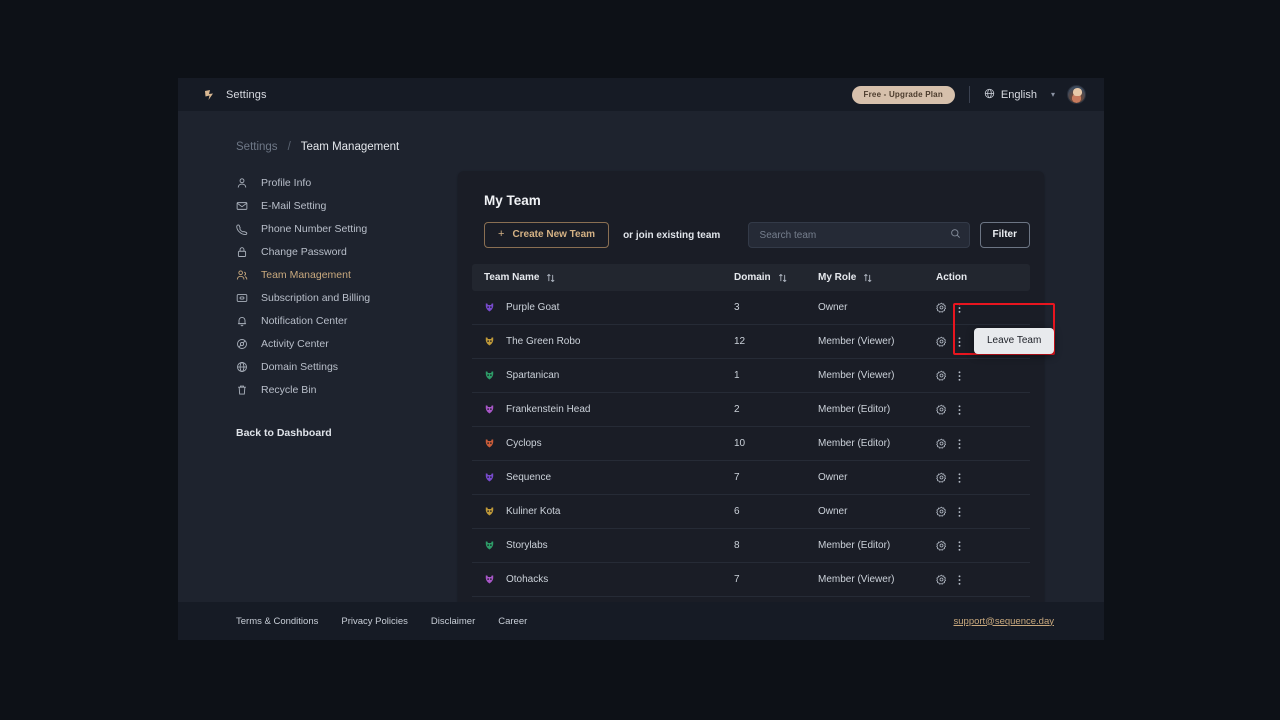  What do you see at coordinates (776, 277) in the screenshot?
I see `column-header-domain: Domain` at bounding box center [776, 277].